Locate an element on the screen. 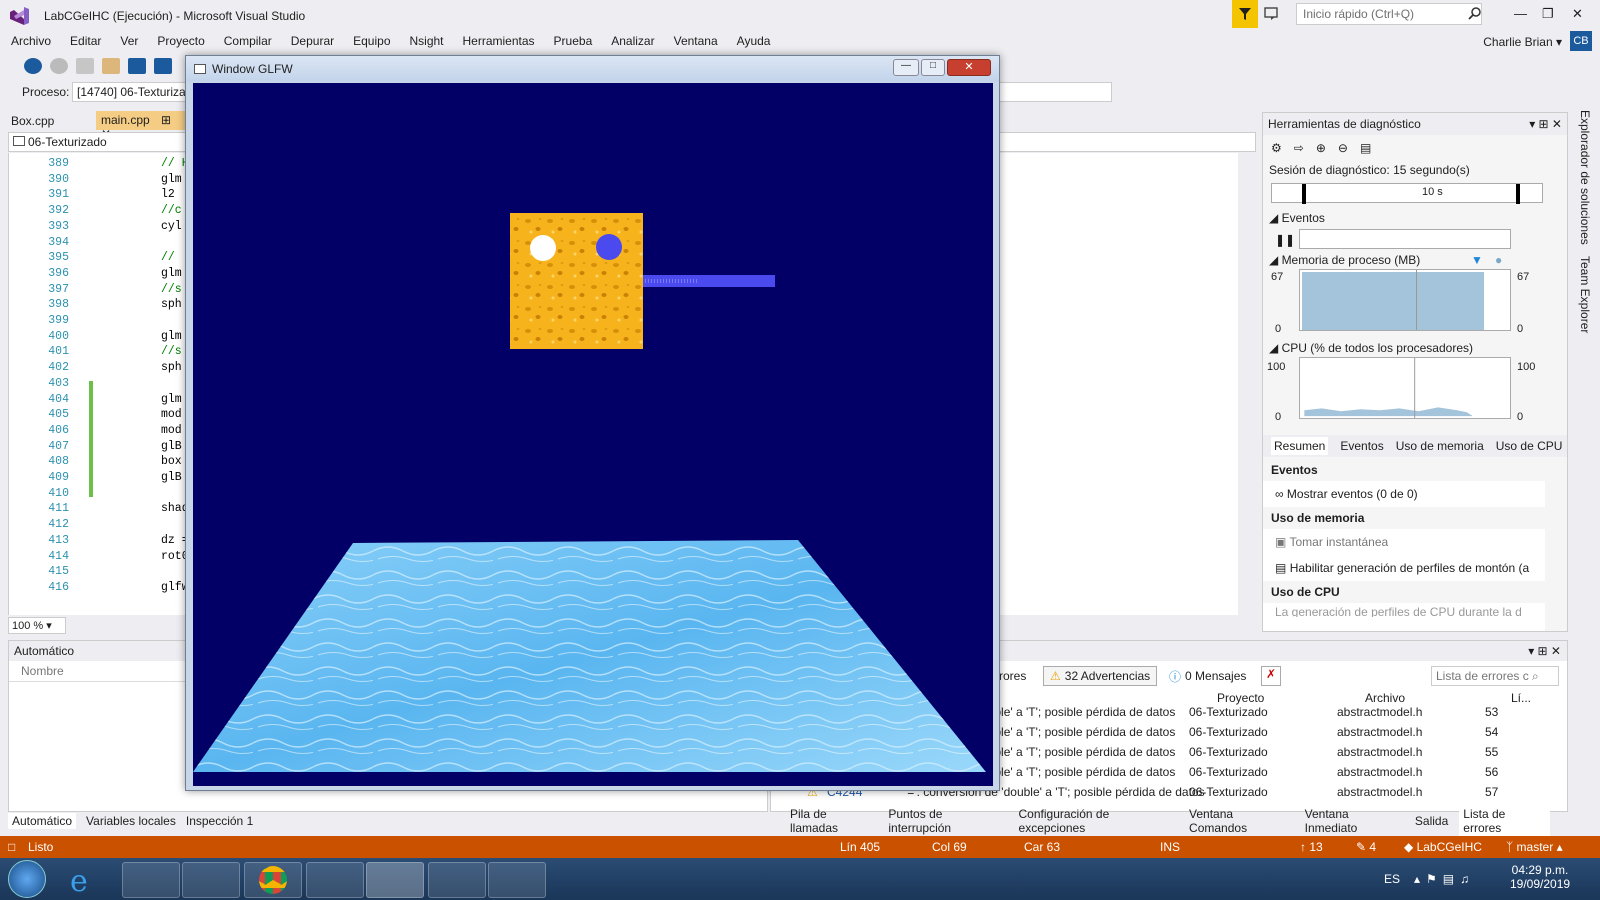  code-line: l2 is located at coordinates (168, 194).